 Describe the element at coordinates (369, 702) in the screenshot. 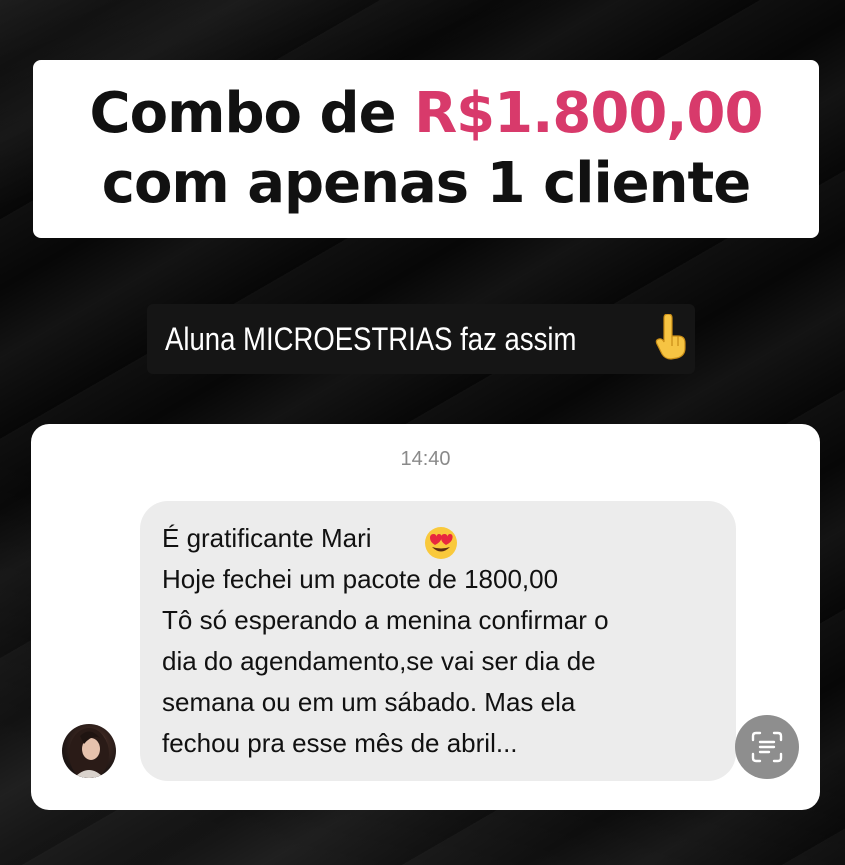

I see `message-line: semana ou em um sábado. Mas ela` at that location.